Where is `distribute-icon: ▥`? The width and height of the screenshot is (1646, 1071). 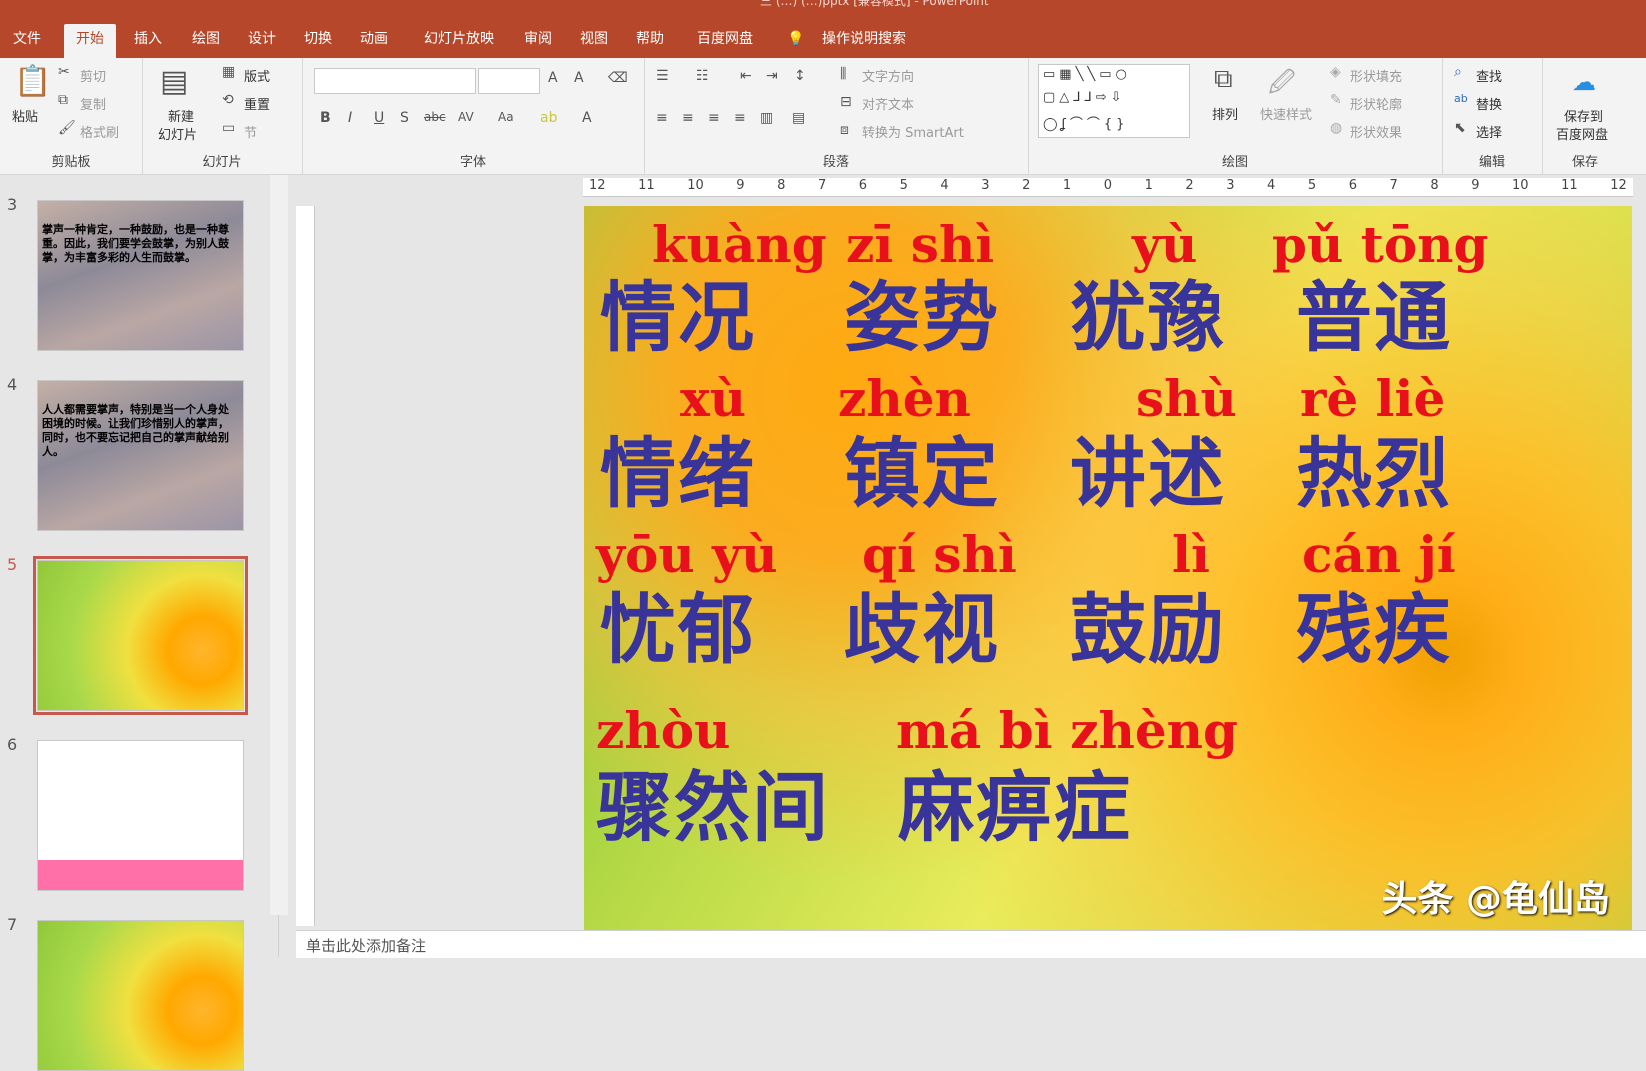
distribute-icon: ▥ is located at coordinates (766, 118).